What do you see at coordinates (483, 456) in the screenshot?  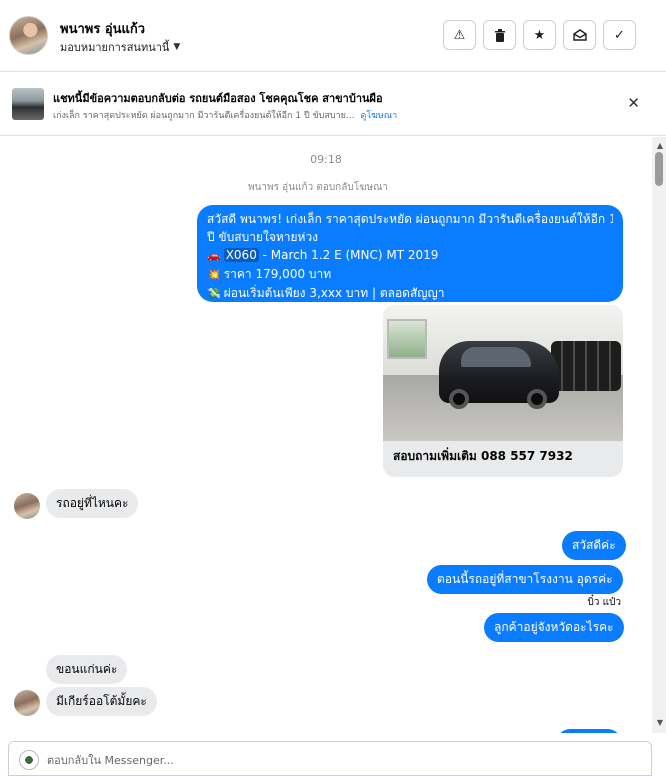 I see `card-caption: สอบถามเพิ่มเติม 088 557 7932` at bounding box center [483, 456].